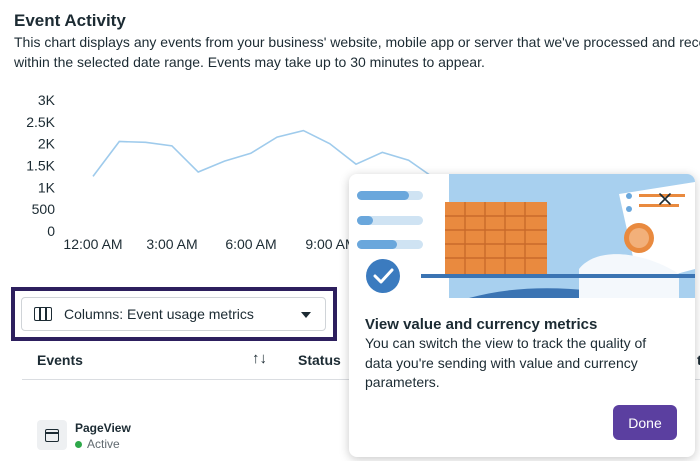 The image size is (700, 461). I want to click on event-status-label: Active, so click(103, 444).